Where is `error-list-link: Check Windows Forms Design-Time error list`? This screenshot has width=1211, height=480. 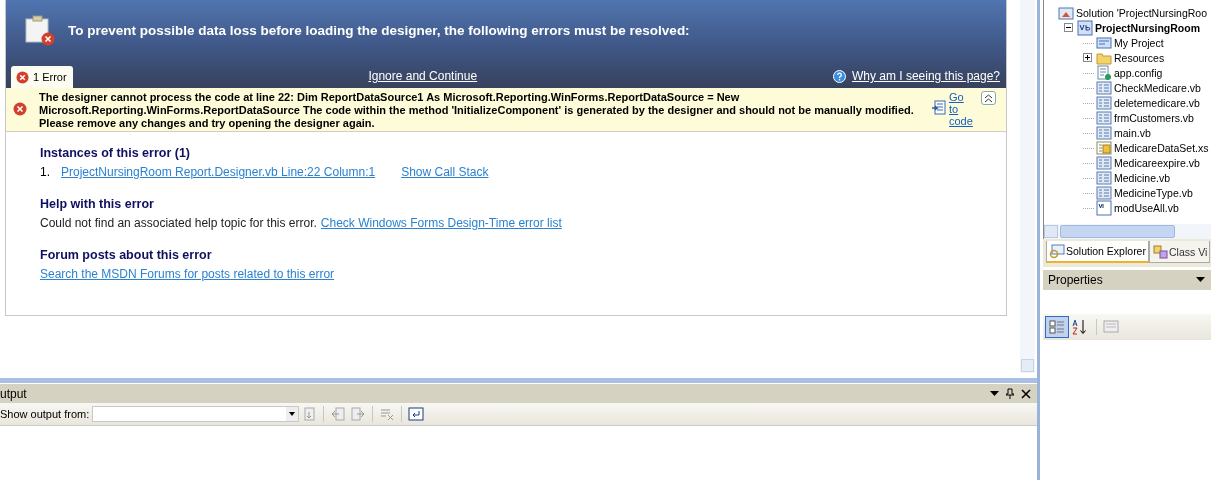 error-list-link: Check Windows Forms Design-Time error list is located at coordinates (441, 223).